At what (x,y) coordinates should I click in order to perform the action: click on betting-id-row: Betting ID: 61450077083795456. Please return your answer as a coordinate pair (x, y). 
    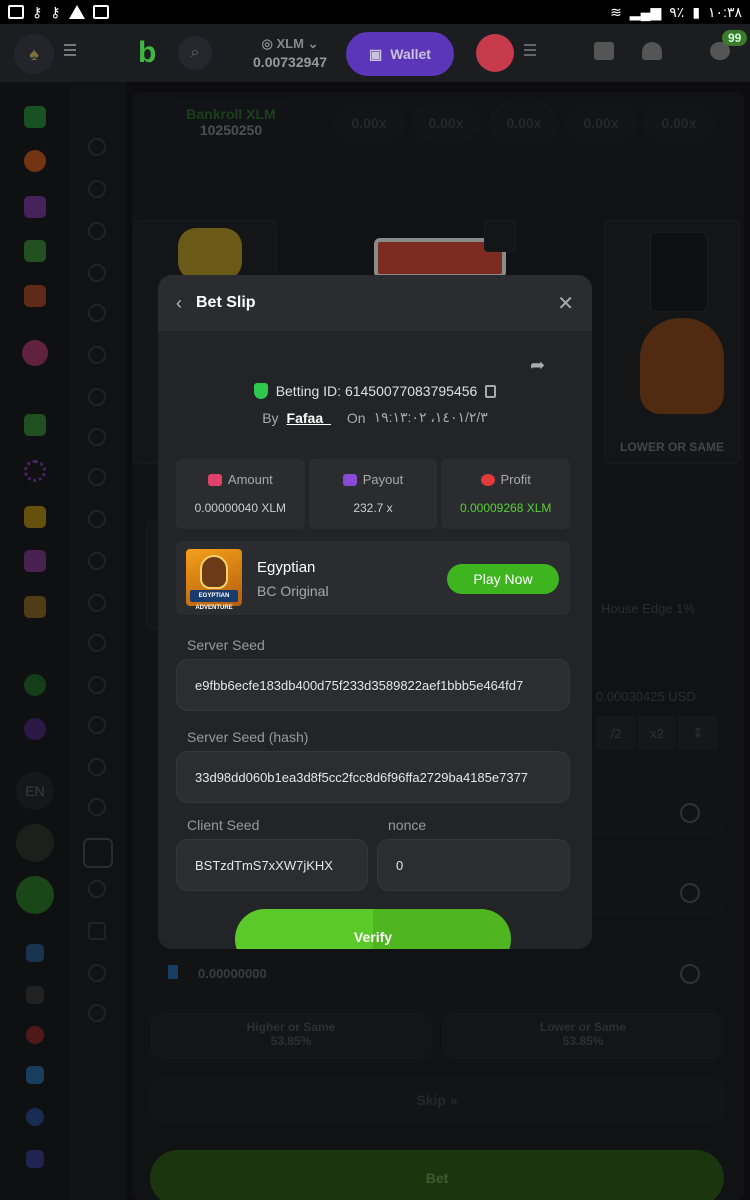
    Looking at the image, I should click on (375, 391).